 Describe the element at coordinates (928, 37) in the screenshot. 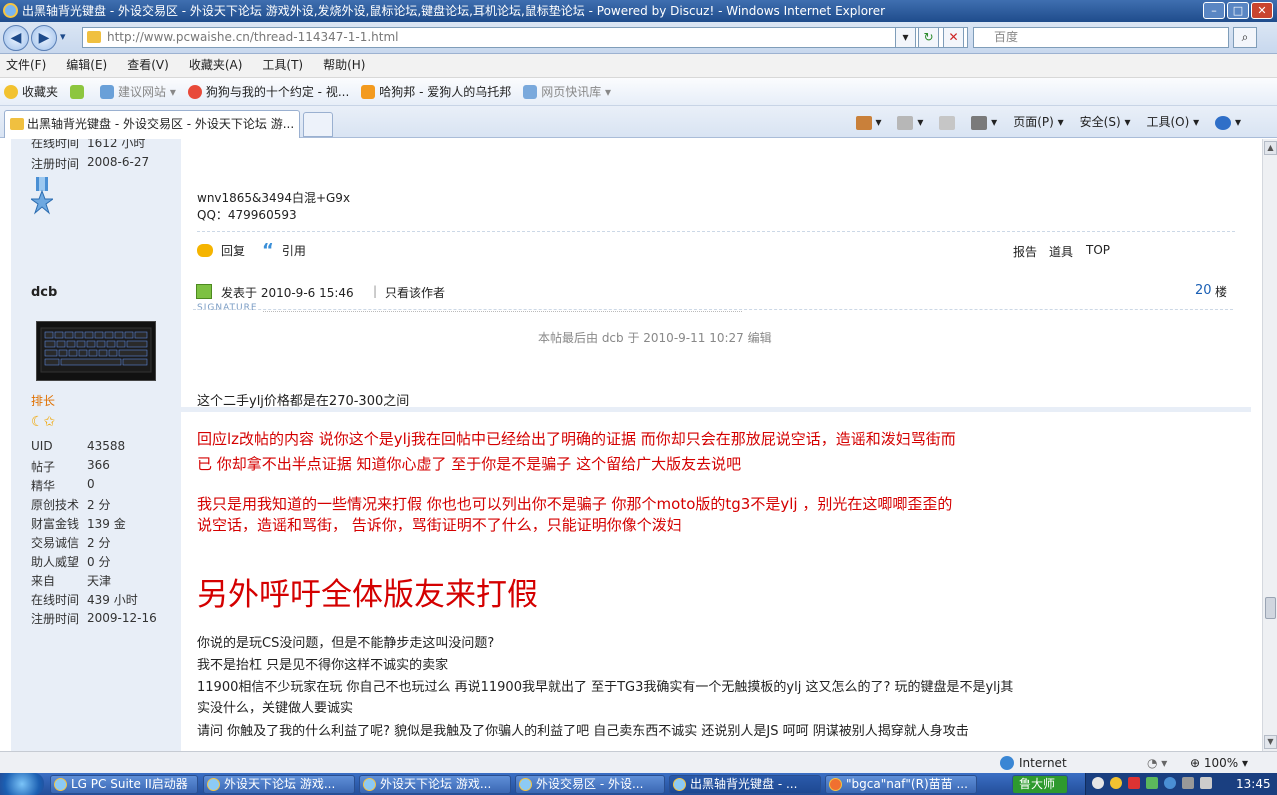

I see `refresh-button: ↻` at that location.